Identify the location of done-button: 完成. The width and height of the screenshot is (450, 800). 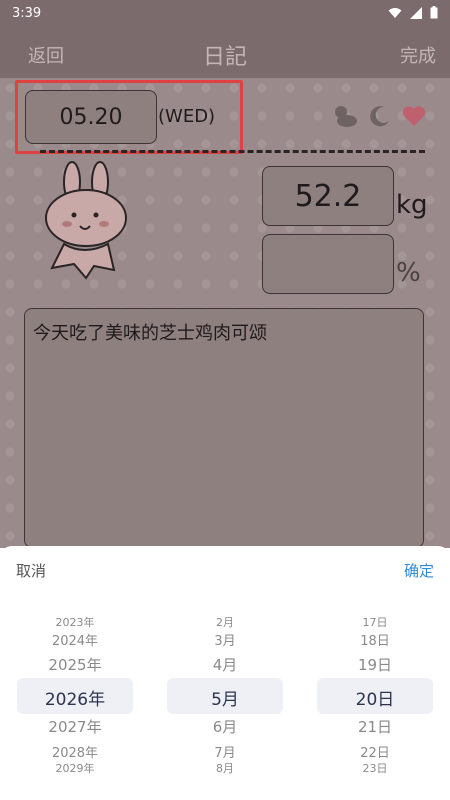
(418, 55).